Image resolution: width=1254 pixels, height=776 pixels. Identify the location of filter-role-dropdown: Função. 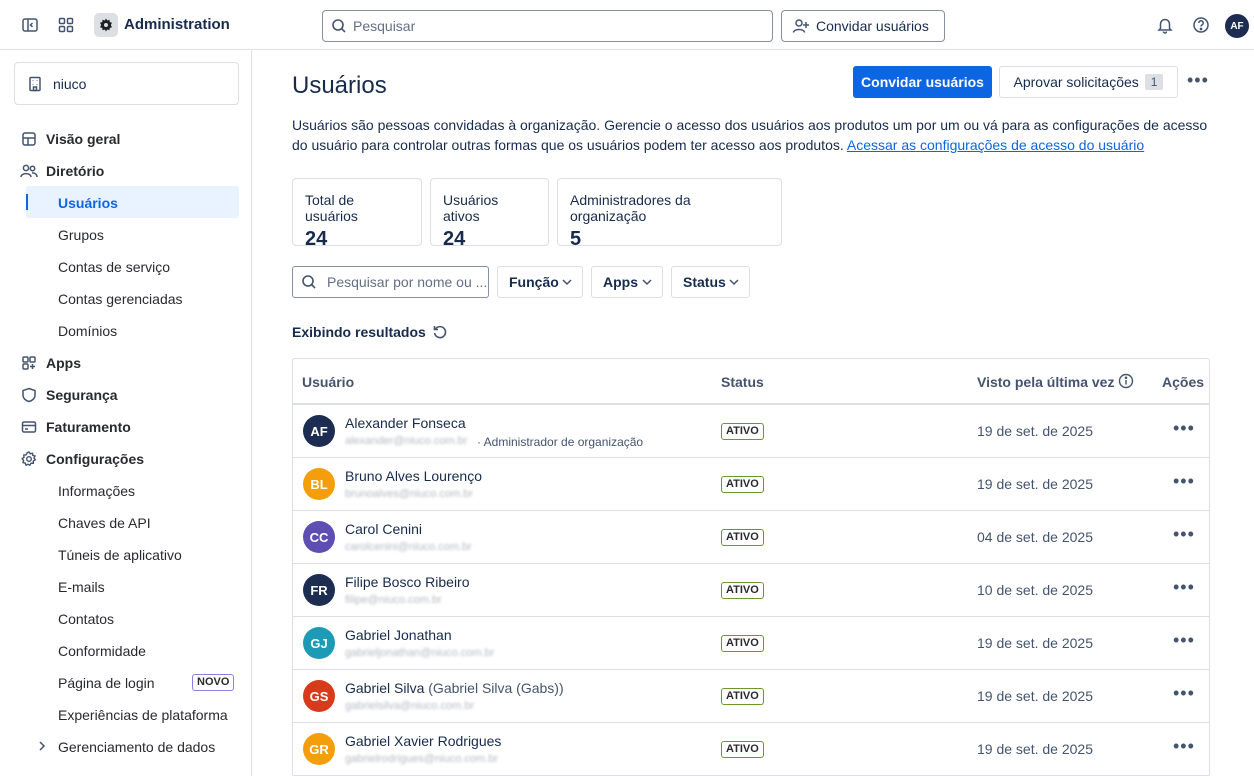
(540, 282).